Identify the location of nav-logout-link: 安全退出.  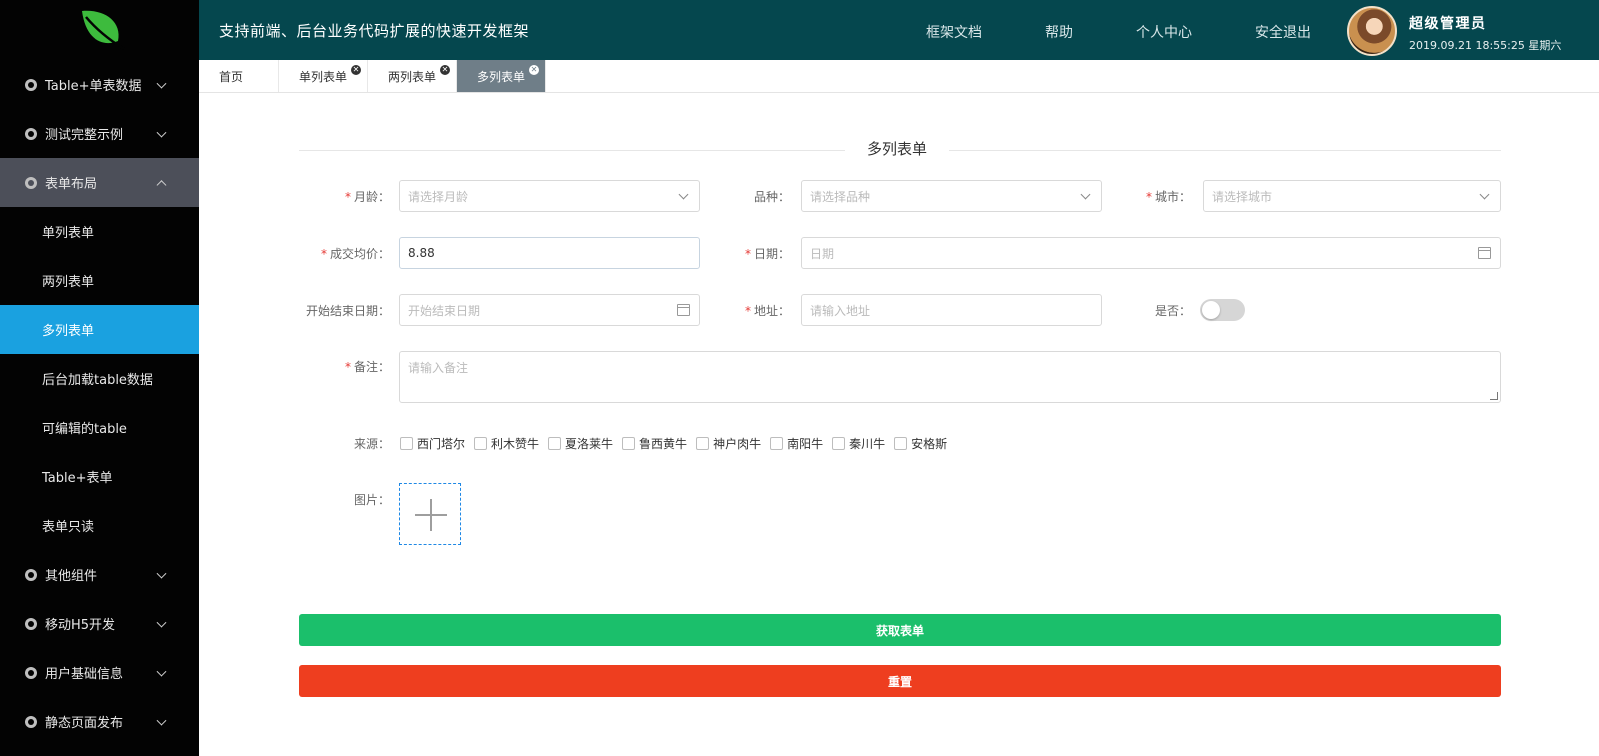
(1283, 32).